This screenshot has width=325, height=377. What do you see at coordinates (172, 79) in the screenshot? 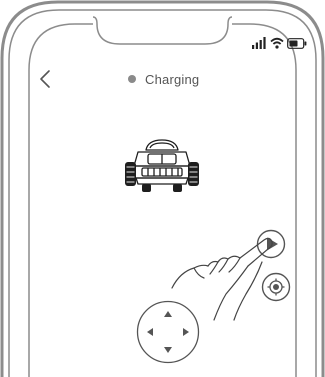
I see `status-label: Charging` at bounding box center [172, 79].